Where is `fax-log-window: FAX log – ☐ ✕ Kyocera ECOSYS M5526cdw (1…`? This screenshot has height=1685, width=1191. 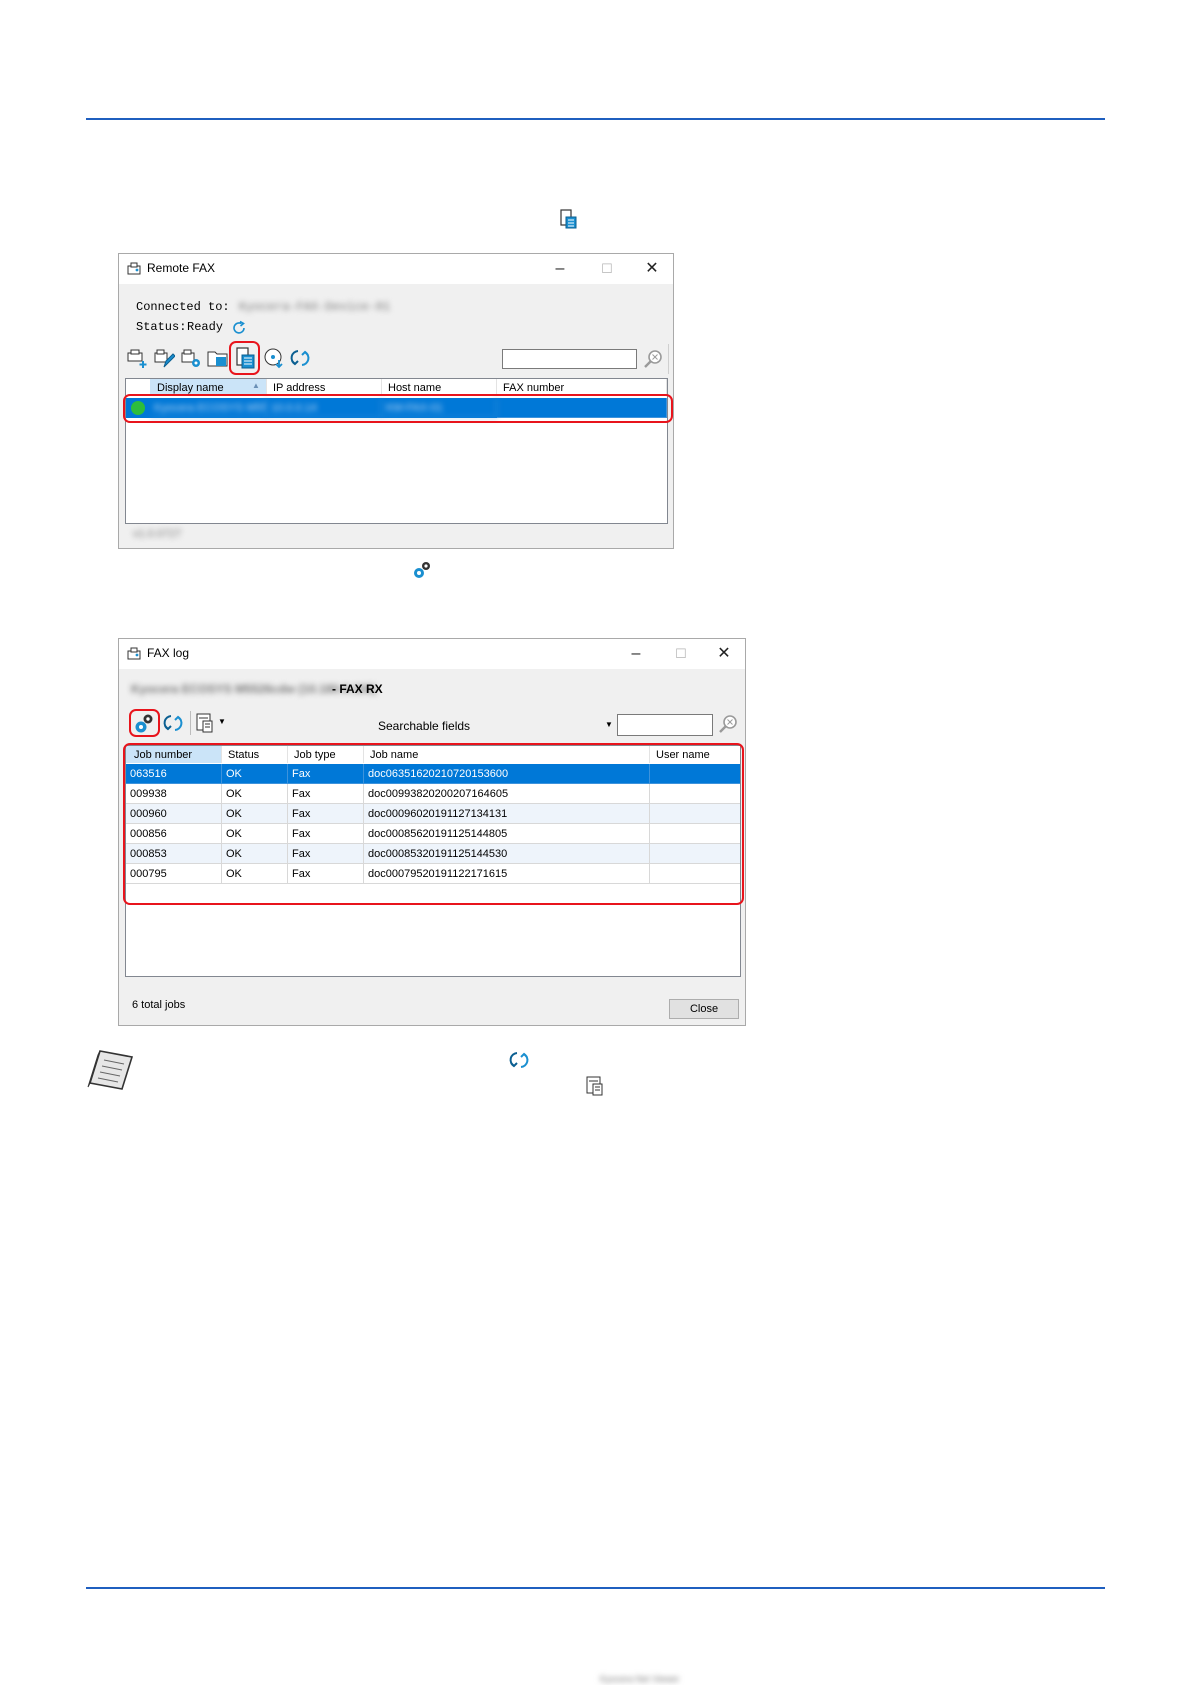 fax-log-window: FAX log – ☐ ✕ Kyocera ECOSYS M5526cdw (1… is located at coordinates (432, 832).